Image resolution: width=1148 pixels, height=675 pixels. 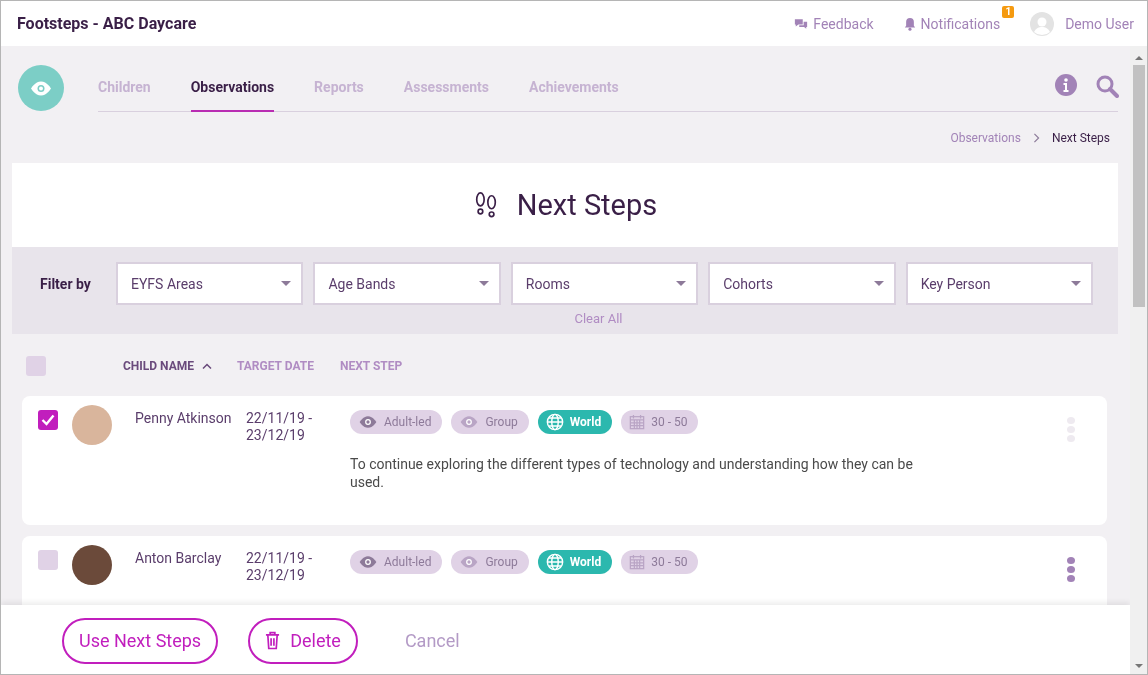 I want to click on filter-dropdown: Rooms, so click(x=604, y=283).